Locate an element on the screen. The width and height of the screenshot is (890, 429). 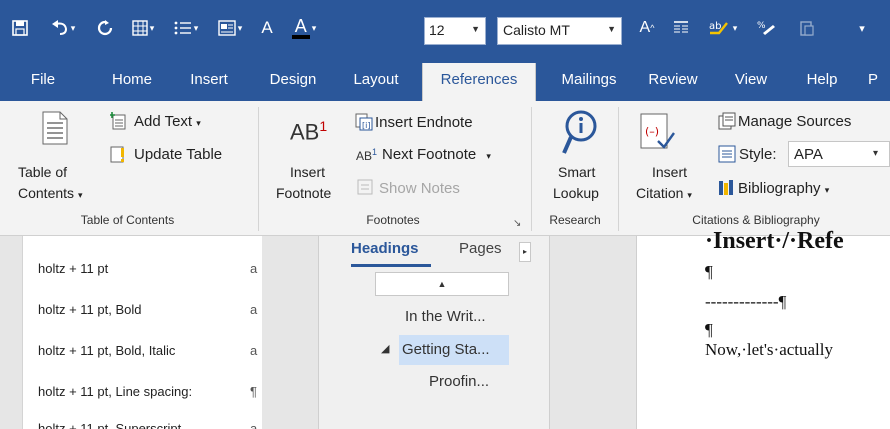
collapse-triangle-icon: ◢ is located at coordinates (385, 348).